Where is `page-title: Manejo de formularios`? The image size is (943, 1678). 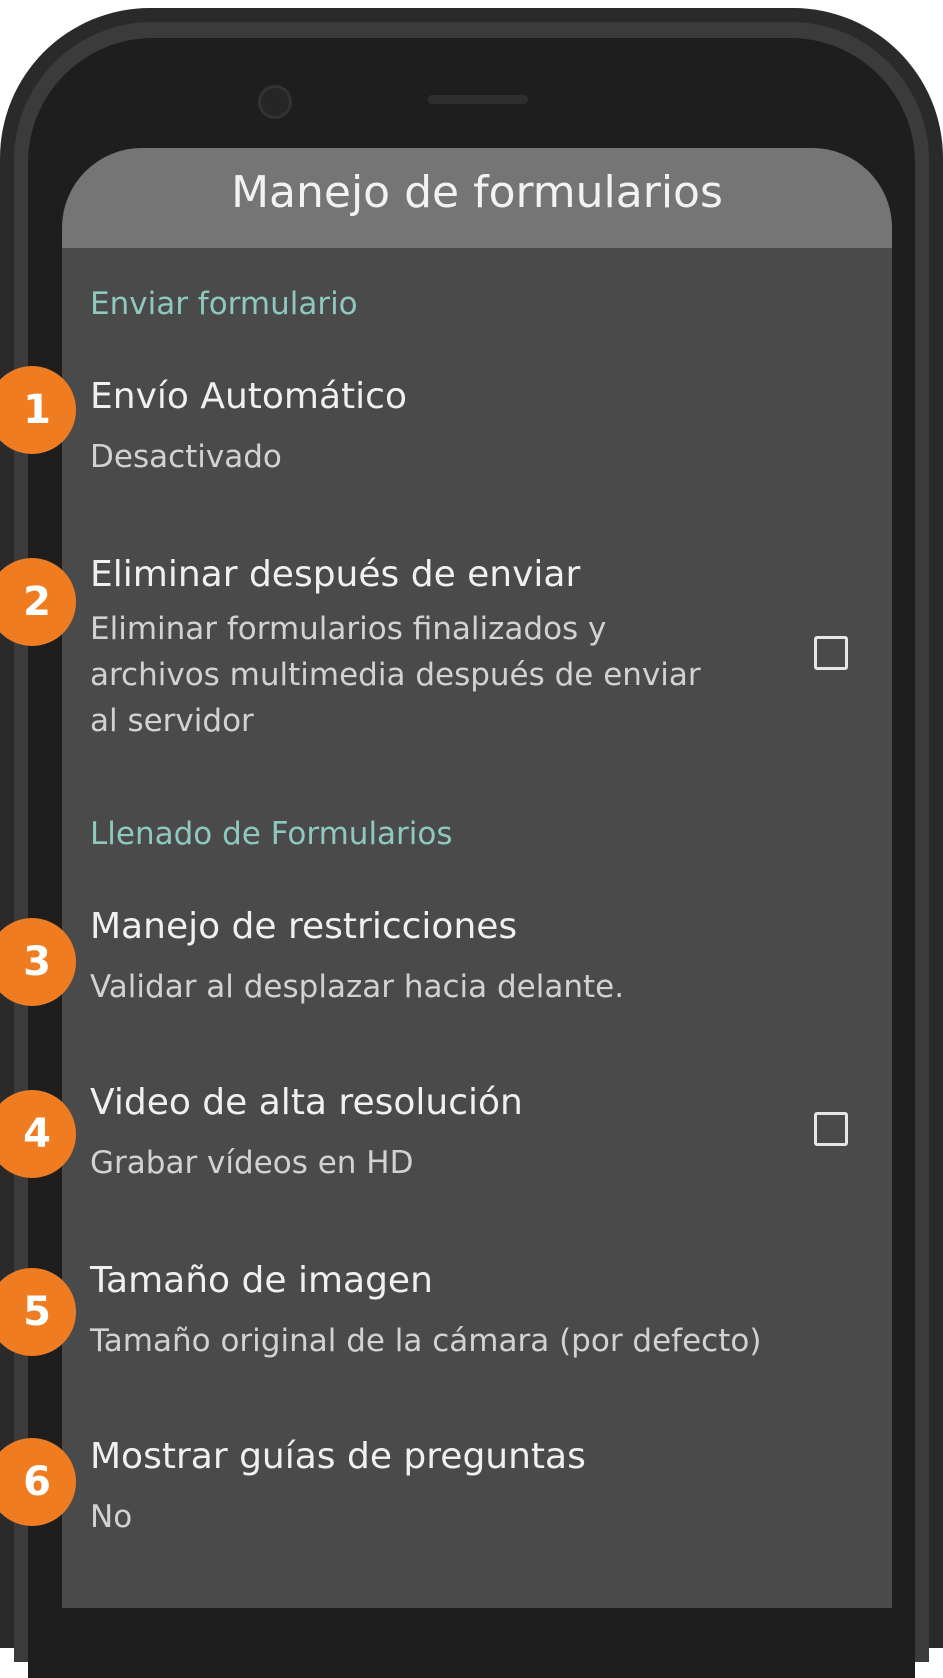 page-title: Manejo de formularios is located at coordinates (477, 192).